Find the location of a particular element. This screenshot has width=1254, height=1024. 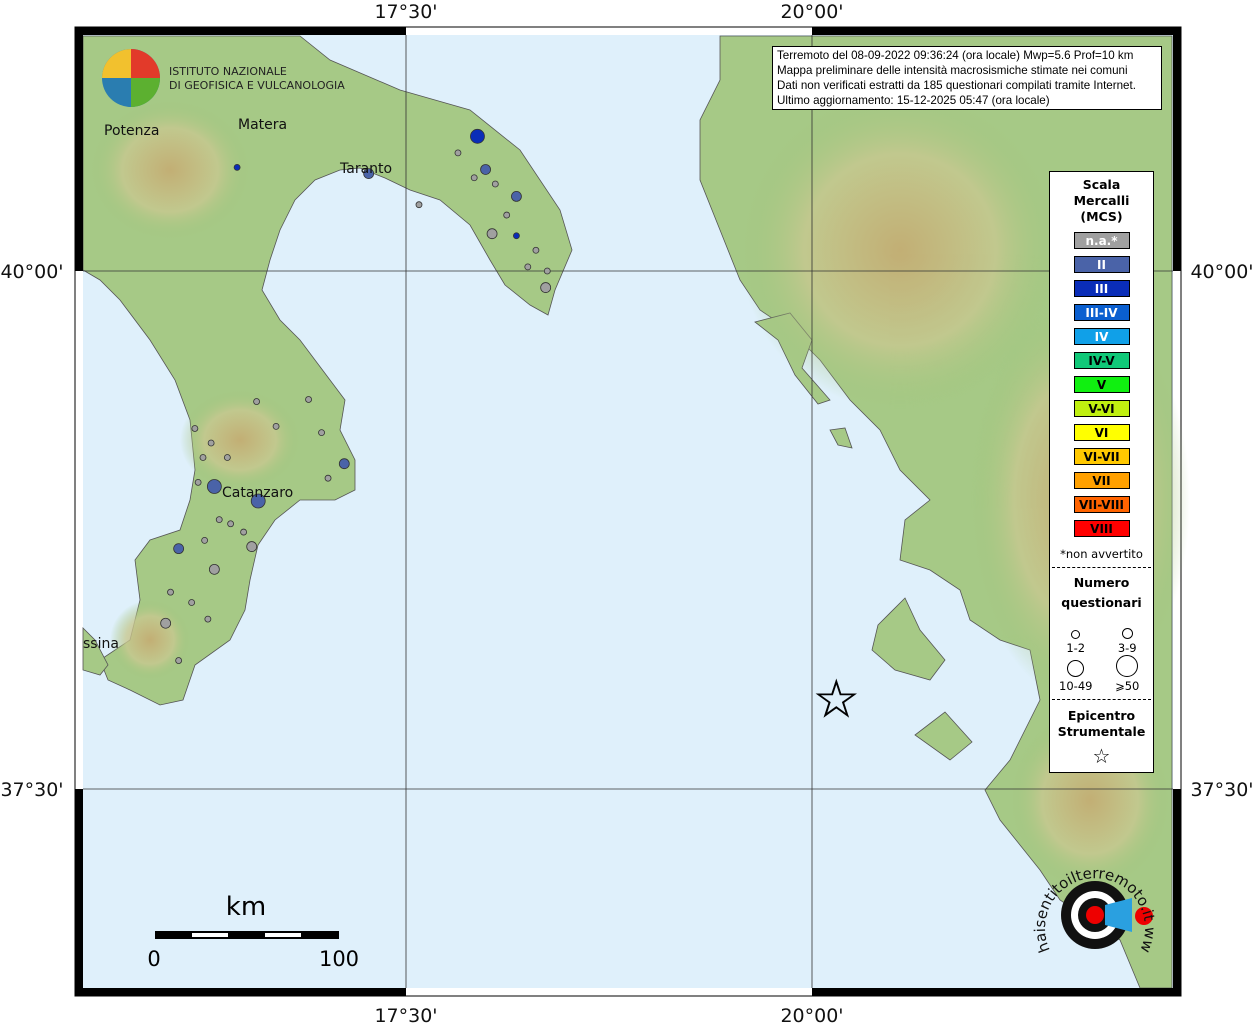

epi-title-1: Epicentro is located at coordinates (1101, 715).